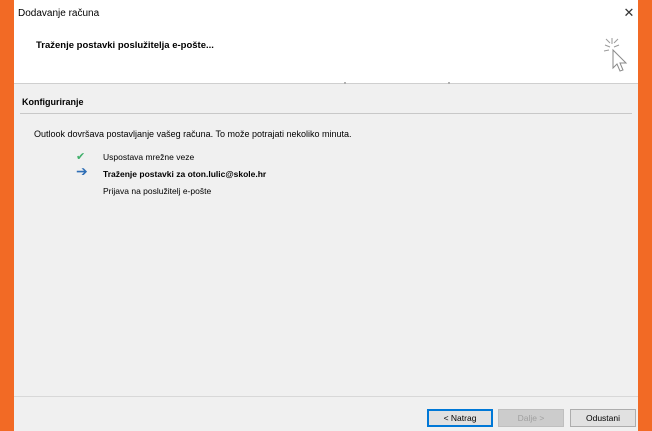  Describe the element at coordinates (460, 418) in the screenshot. I see `back-button: < Natrag` at that location.